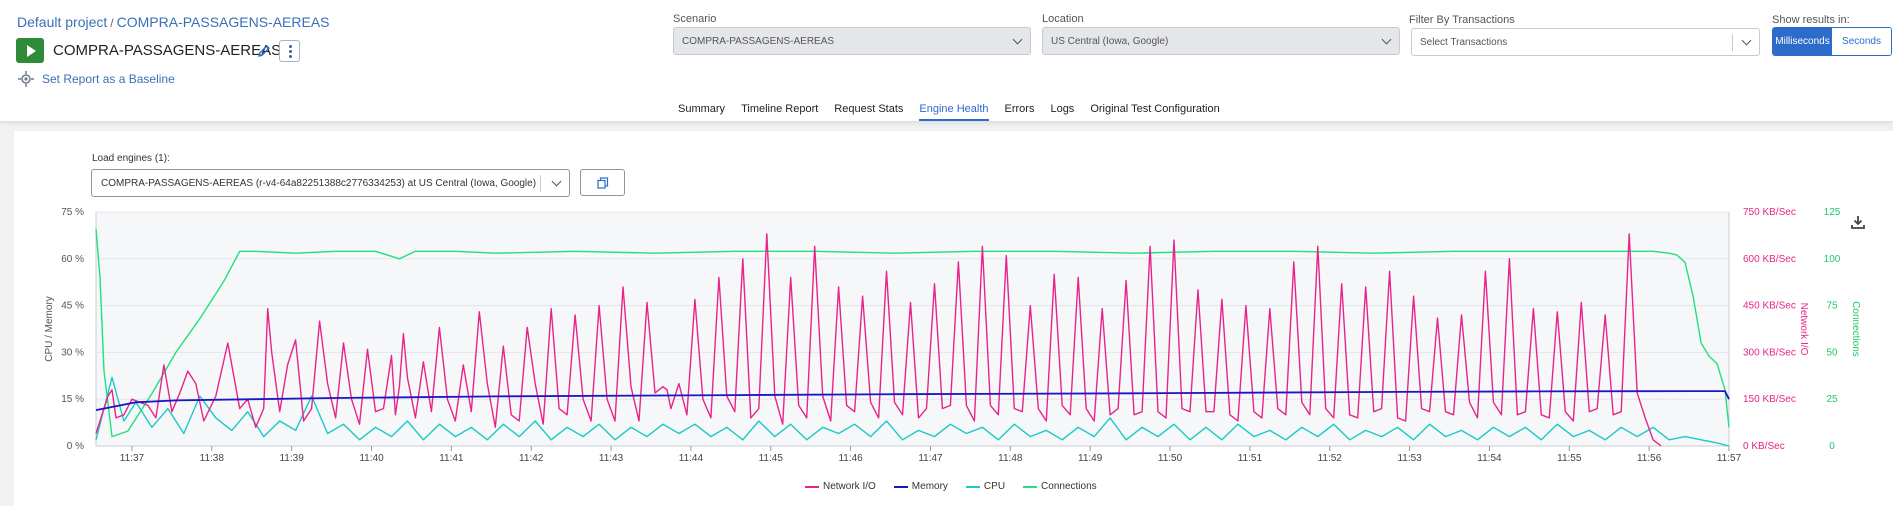  What do you see at coordinates (994, 486) in the screenshot?
I see `legend-label: CPU` at bounding box center [994, 486].